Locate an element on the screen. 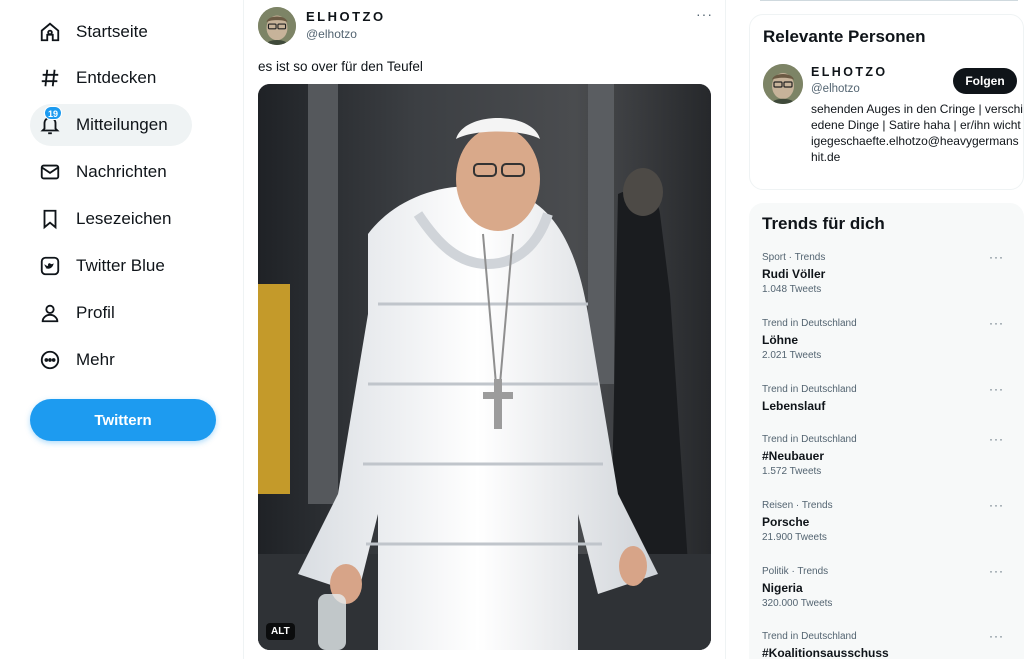 This screenshot has height=659, width=1024. trend-name: Rudi Völler is located at coordinates (794, 274).